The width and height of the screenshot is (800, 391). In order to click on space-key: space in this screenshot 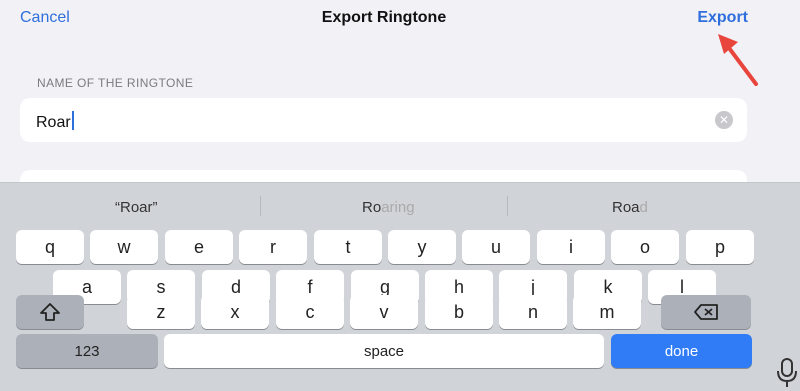, I will do `click(384, 351)`.